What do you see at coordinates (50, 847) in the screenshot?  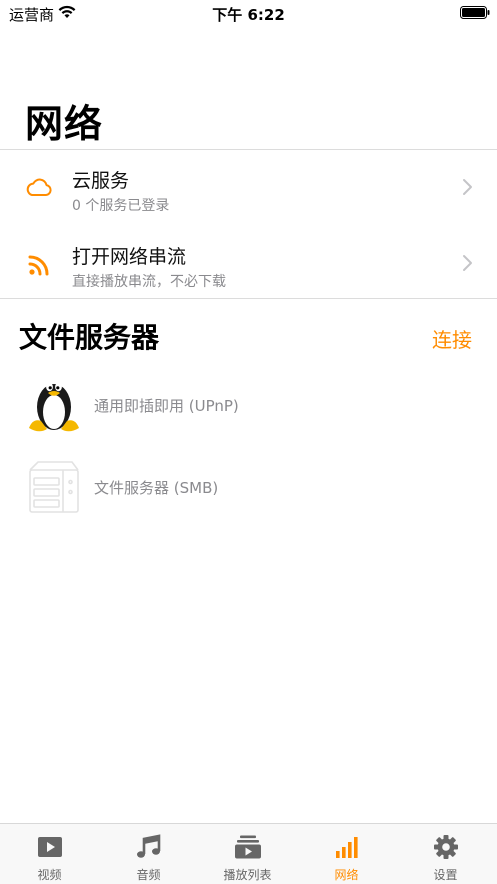 I see `video-icon` at bounding box center [50, 847].